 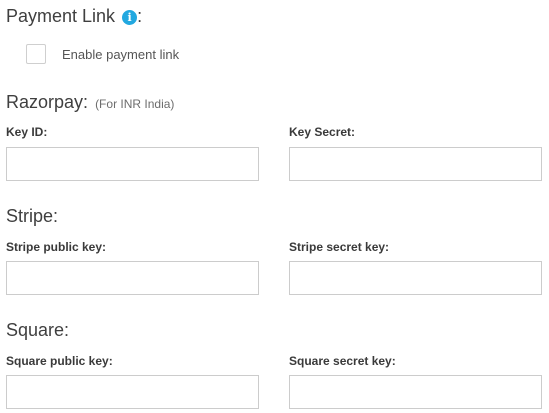 I want to click on payment-link-colon: :, so click(x=140, y=16).